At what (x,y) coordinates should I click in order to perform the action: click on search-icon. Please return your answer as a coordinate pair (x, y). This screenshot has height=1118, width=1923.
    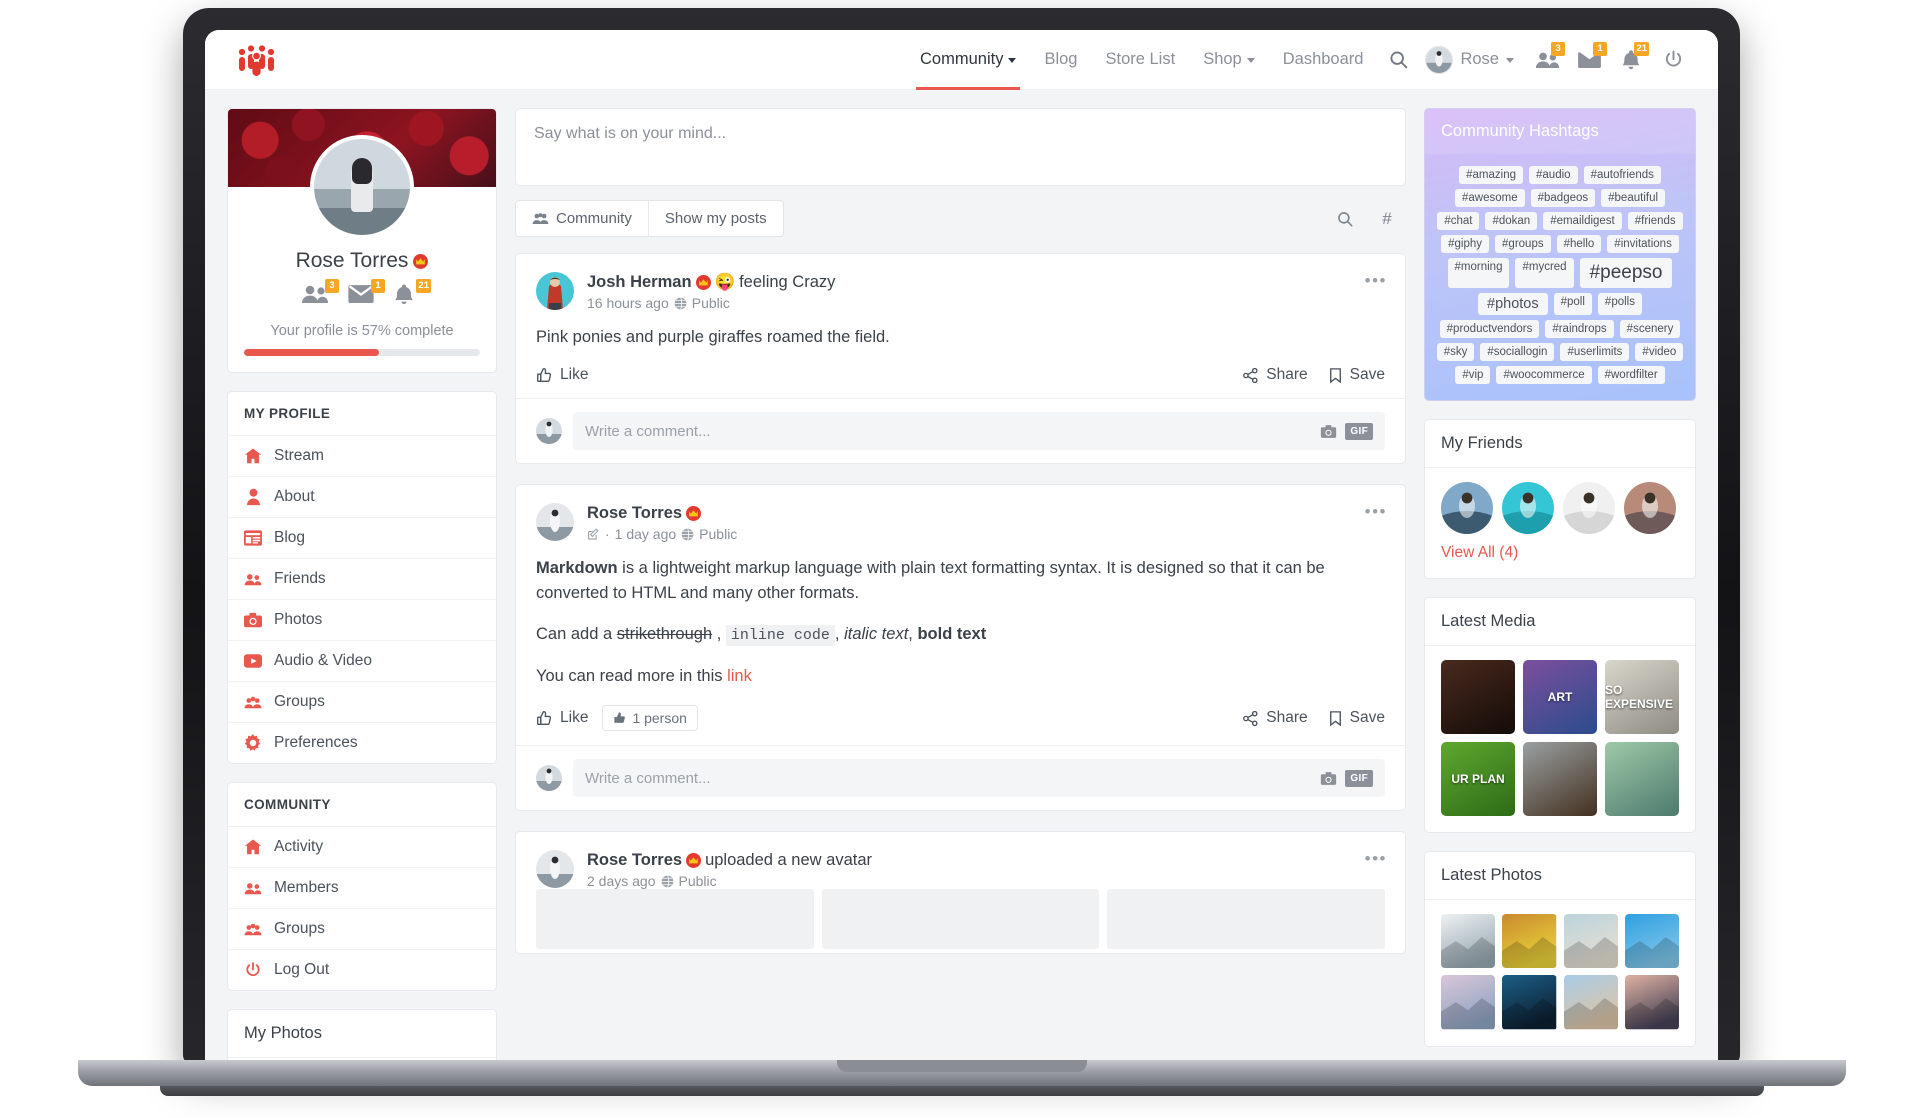
    Looking at the image, I should click on (1398, 60).